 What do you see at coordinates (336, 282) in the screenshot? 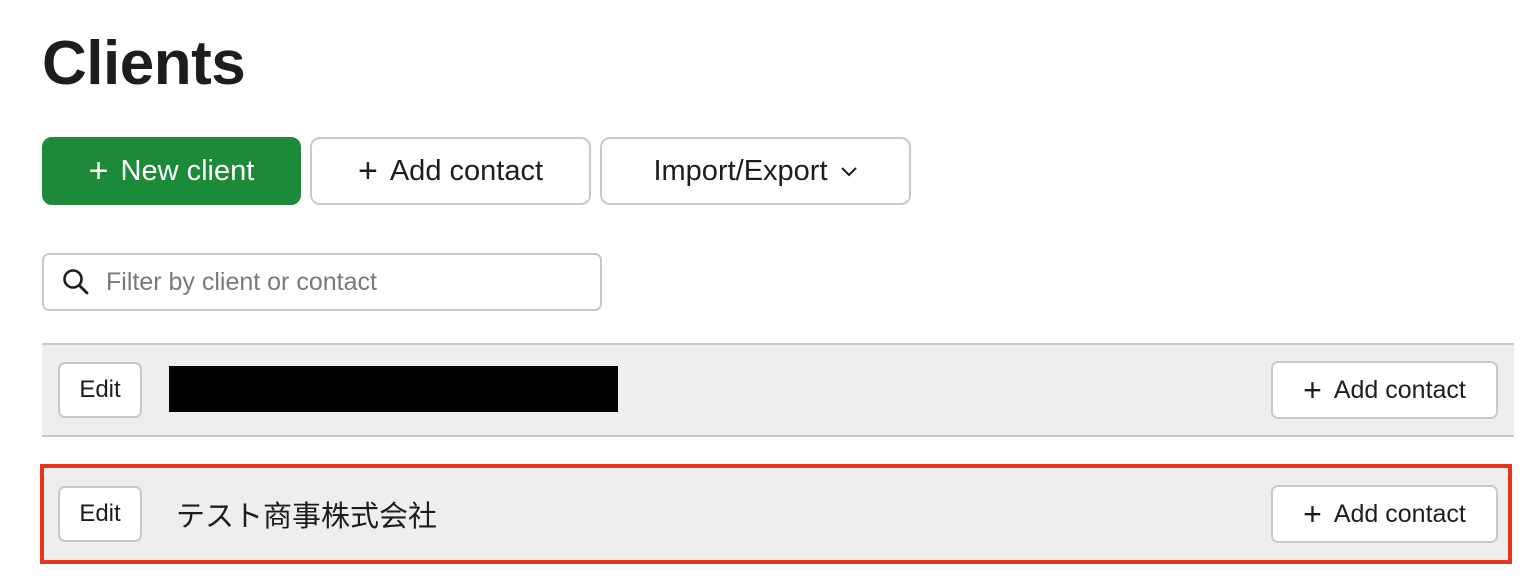
I see `search-input` at bounding box center [336, 282].